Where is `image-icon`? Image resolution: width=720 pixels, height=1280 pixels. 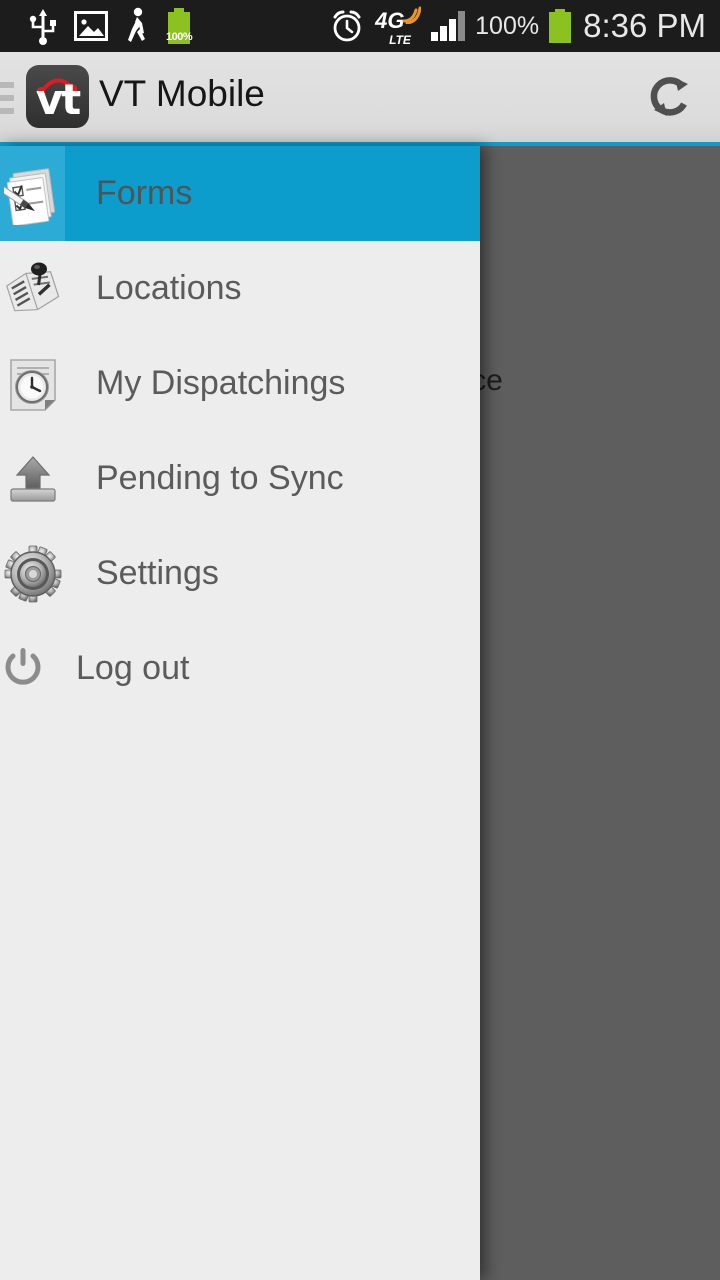
image-icon is located at coordinates (91, 26).